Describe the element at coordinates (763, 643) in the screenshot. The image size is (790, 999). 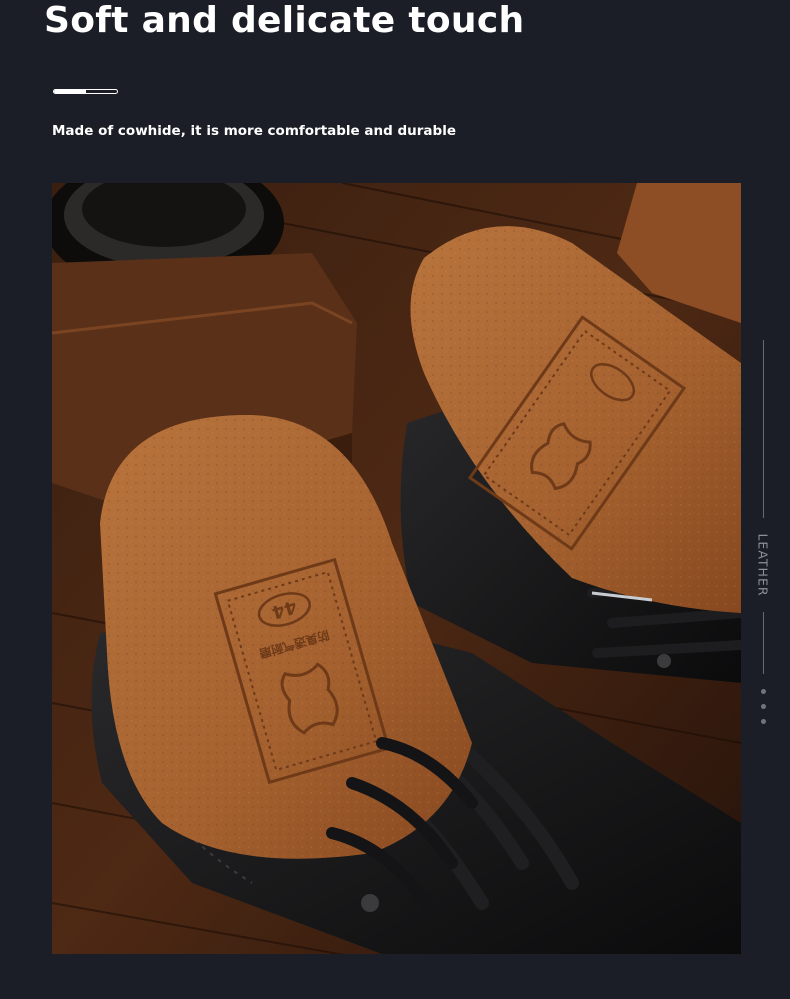
I see `side-rail-bottom` at that location.